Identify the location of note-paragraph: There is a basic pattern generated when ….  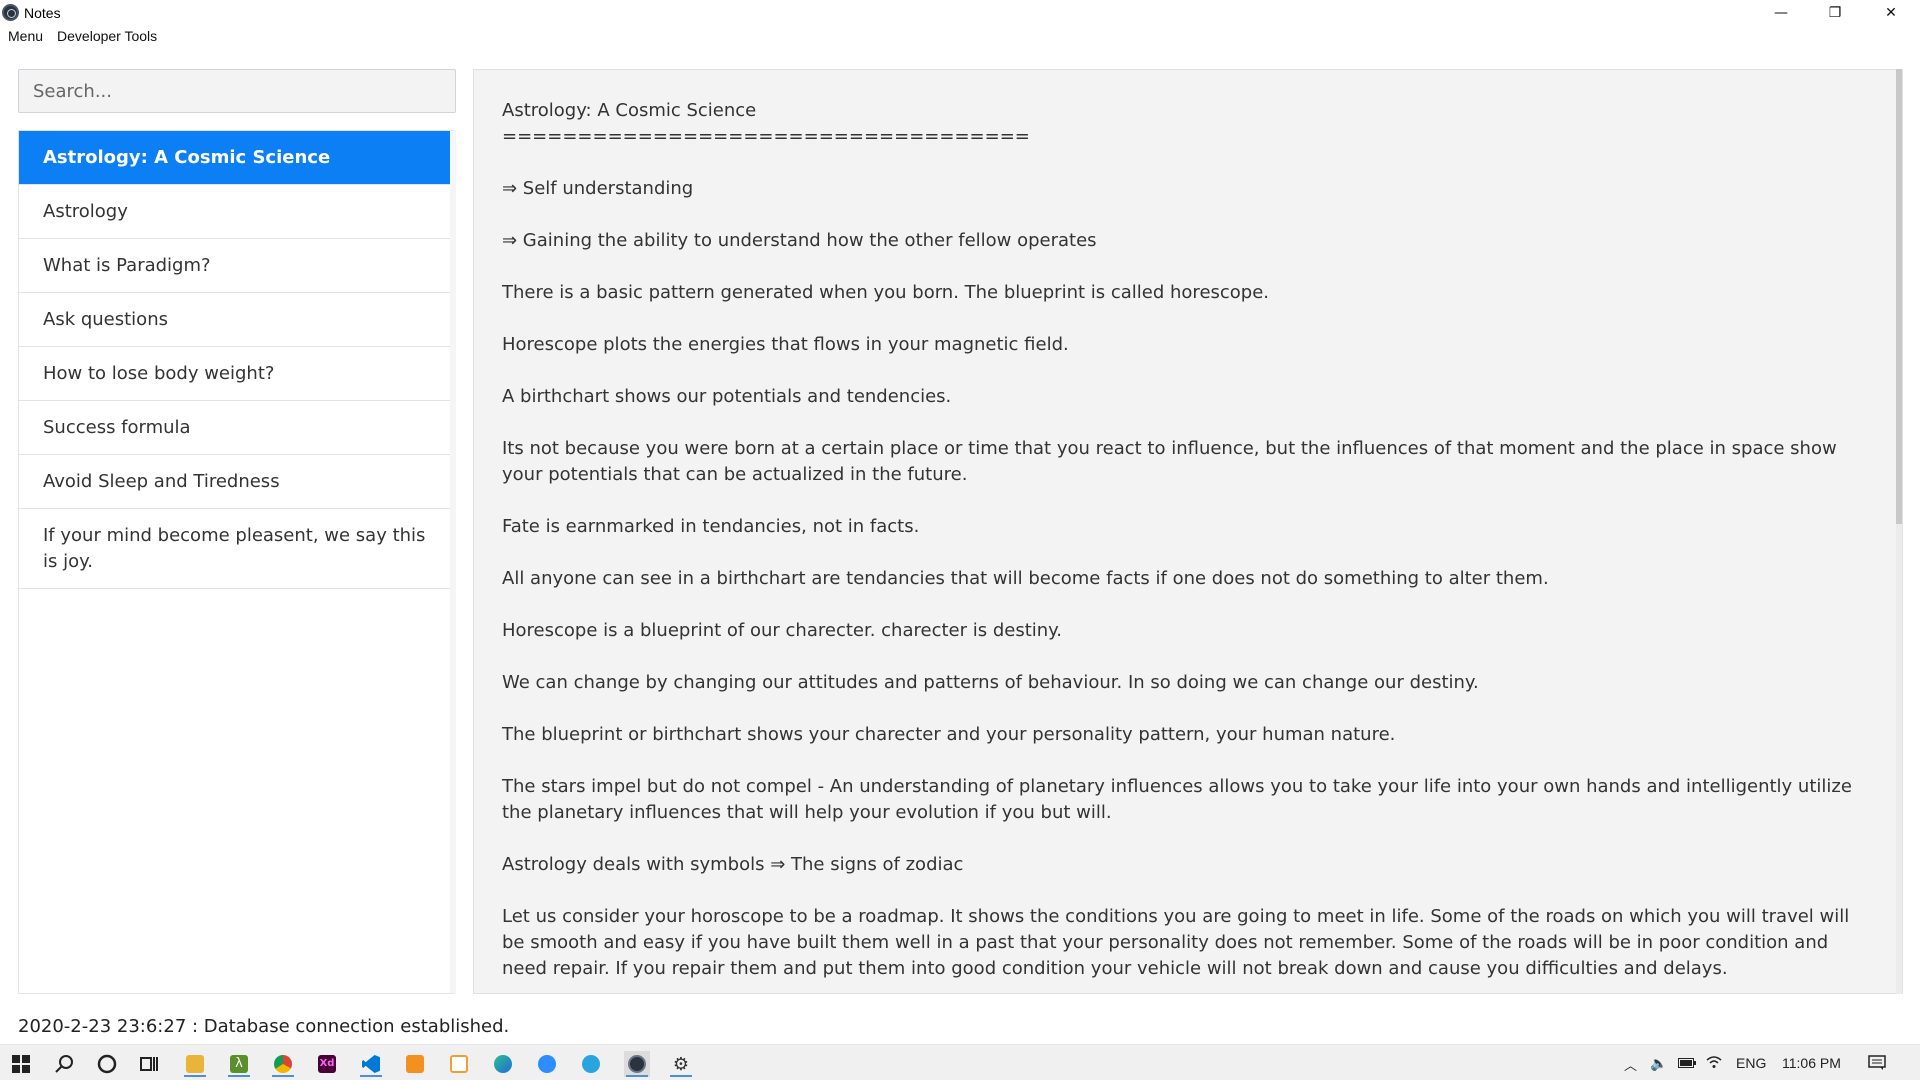
(886, 292).